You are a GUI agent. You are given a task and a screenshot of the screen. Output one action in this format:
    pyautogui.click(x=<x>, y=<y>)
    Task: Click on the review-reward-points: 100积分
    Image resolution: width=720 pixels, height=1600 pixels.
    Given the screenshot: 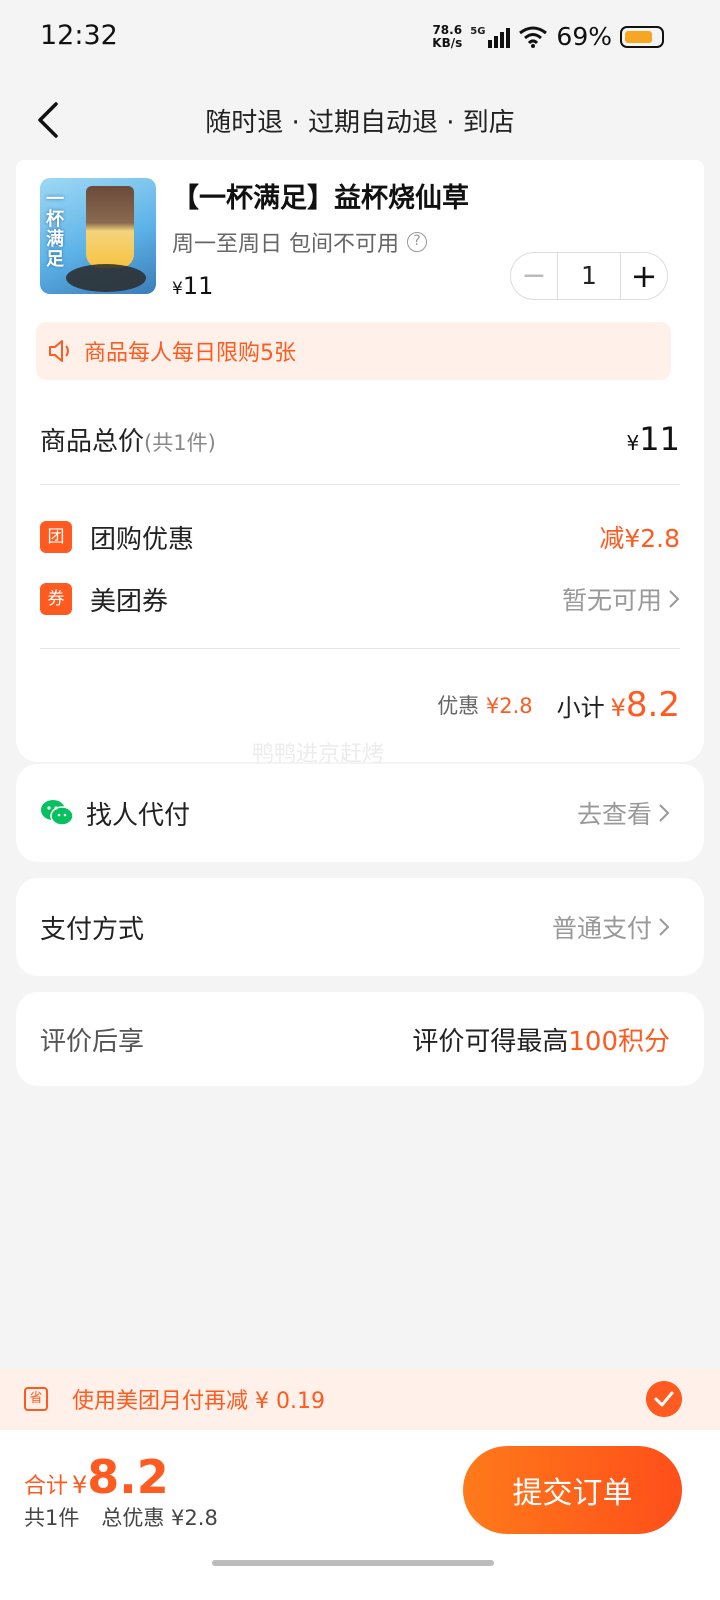 What is the action you would take?
    pyautogui.click(x=619, y=1041)
    